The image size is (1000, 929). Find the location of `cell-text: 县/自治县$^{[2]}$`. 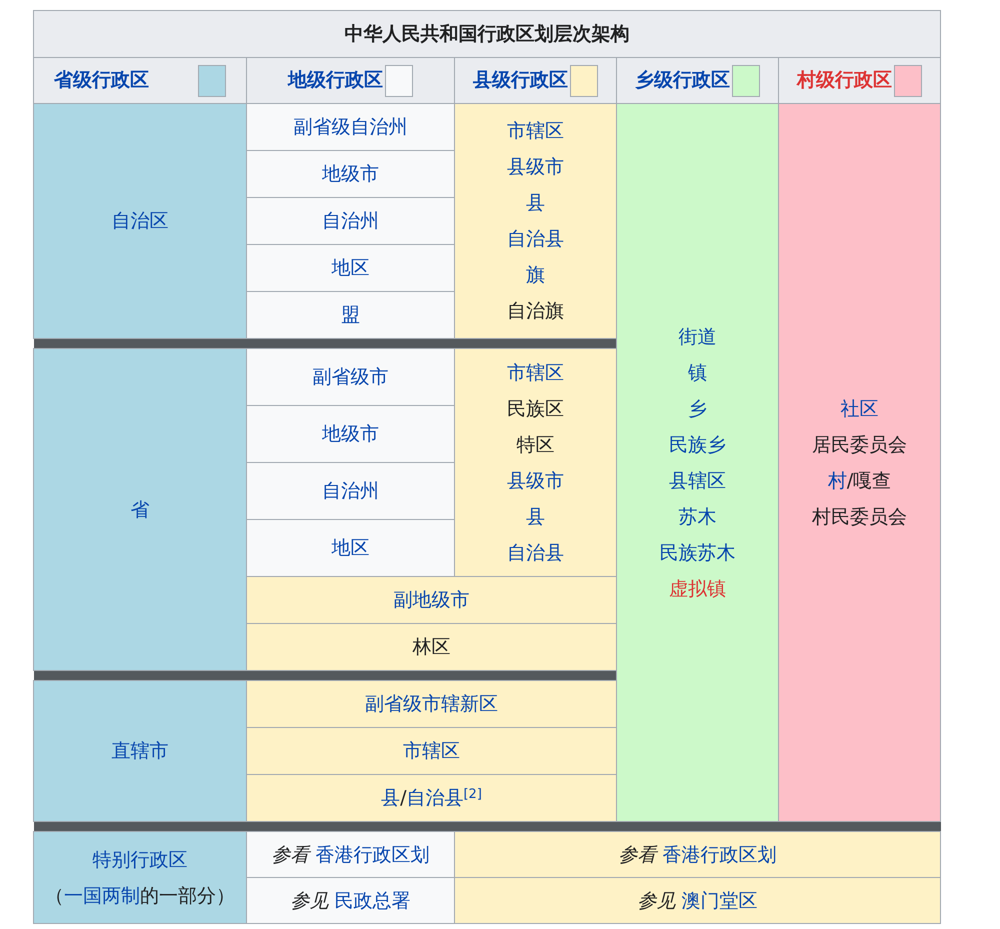

cell-text: 县/自治县$^{[2]}$ is located at coordinates (431, 798).